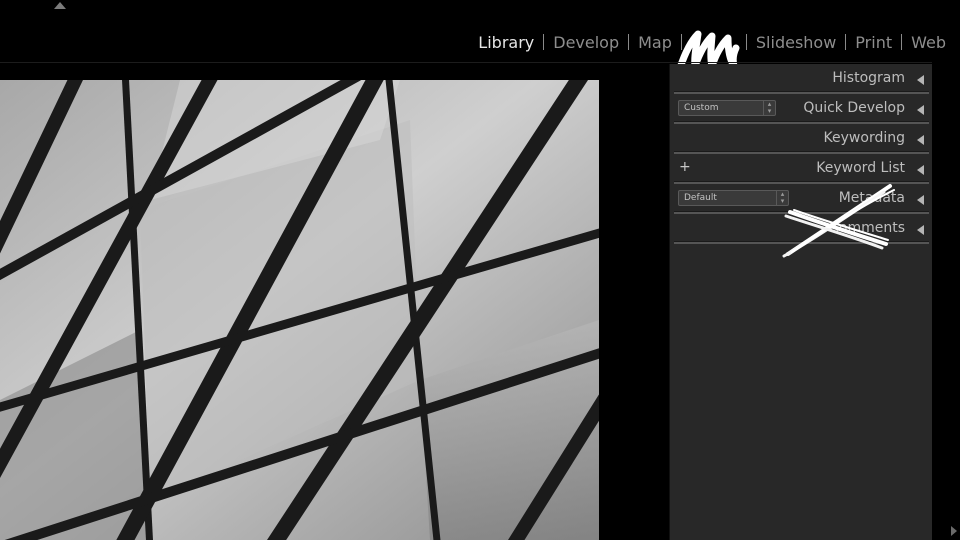 The width and height of the screenshot is (960, 540). I want to click on add-keyword-plus-icon: +, so click(685, 167).